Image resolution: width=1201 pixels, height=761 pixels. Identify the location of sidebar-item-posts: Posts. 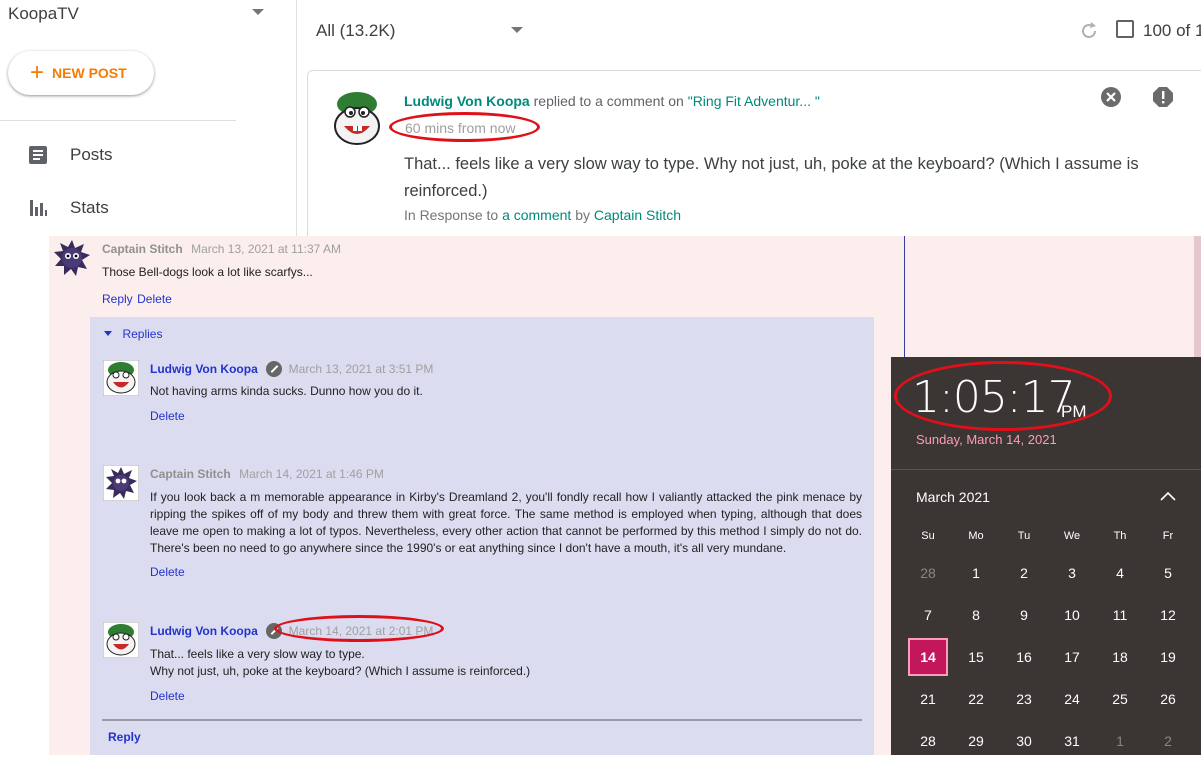
(70, 155).